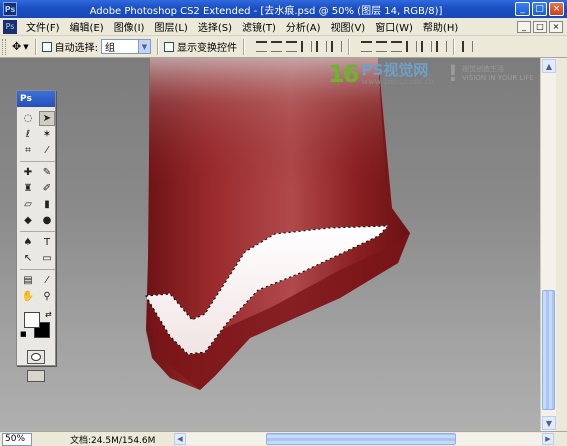 This screenshot has height=446, width=567. I want to click on close-button: ×, so click(556, 9).